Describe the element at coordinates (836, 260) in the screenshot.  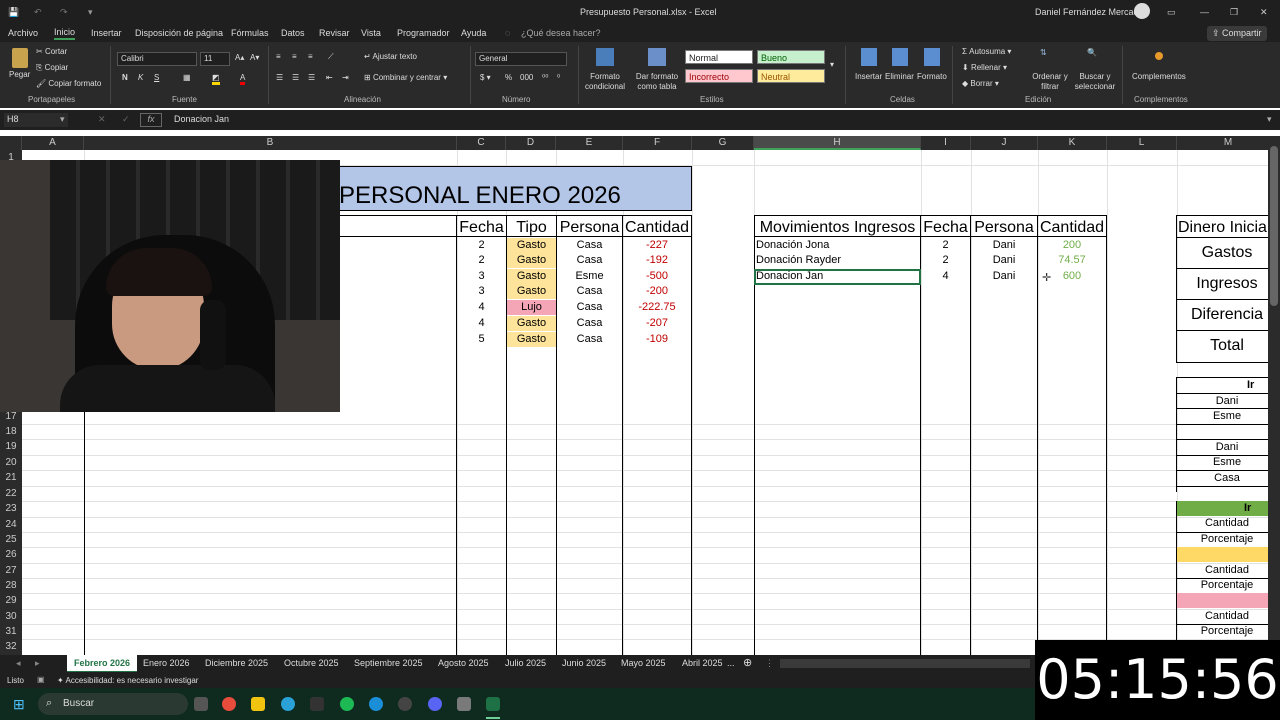
I see `ingresos-movimiento: Donación Rayder` at that location.